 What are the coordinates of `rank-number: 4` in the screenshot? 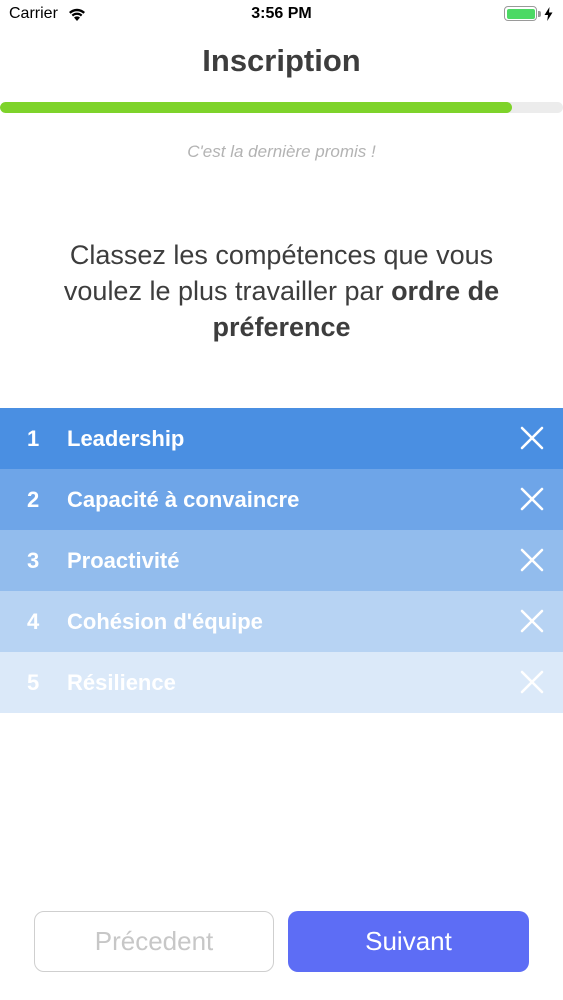 It's located at (33, 621).